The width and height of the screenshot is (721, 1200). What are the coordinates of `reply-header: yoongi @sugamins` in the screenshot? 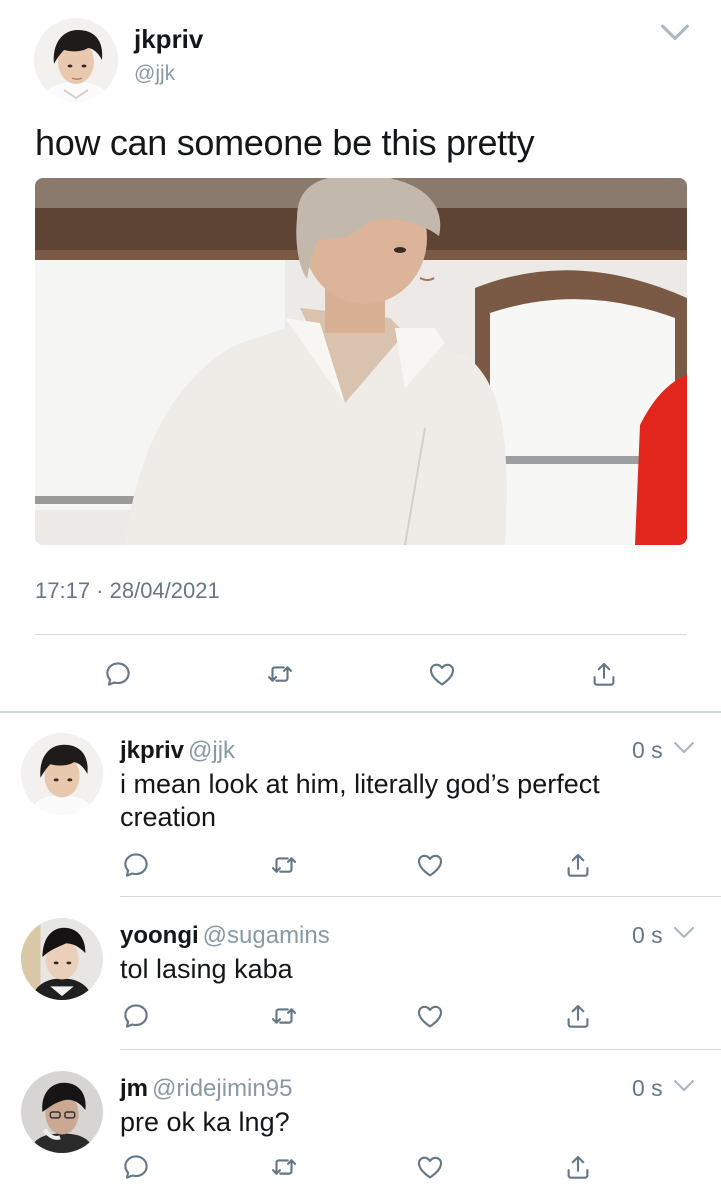 It's located at (225, 936).